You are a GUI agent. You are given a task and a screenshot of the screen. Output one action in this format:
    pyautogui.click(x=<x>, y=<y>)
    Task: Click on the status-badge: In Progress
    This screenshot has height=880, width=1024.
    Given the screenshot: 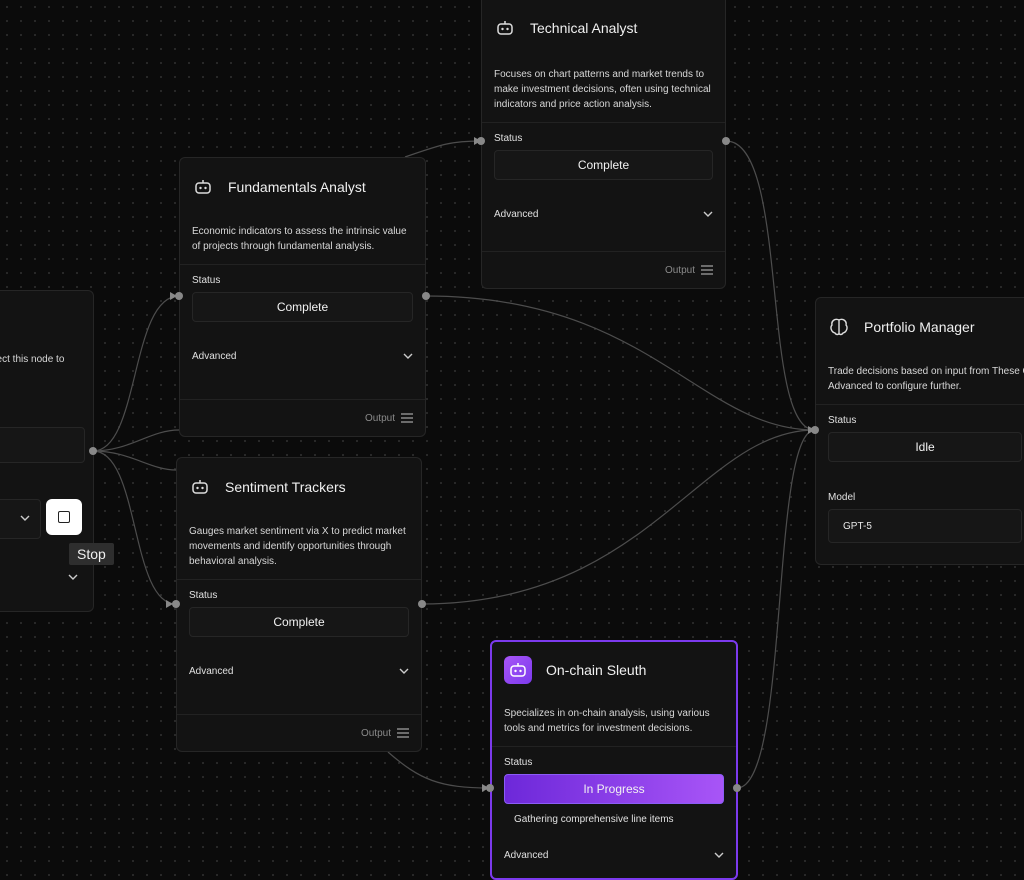 What is the action you would take?
    pyautogui.click(x=614, y=789)
    